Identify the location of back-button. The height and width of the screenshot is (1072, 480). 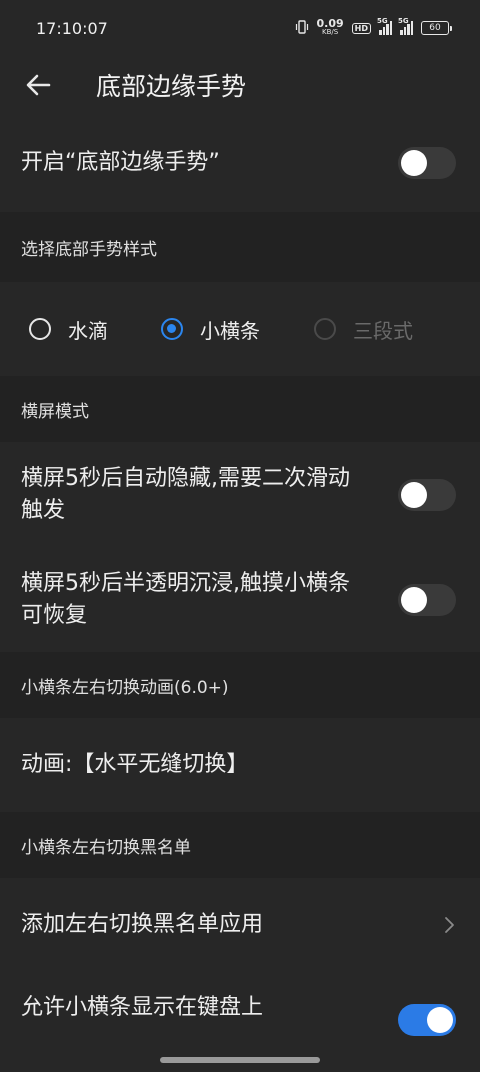
(38, 85).